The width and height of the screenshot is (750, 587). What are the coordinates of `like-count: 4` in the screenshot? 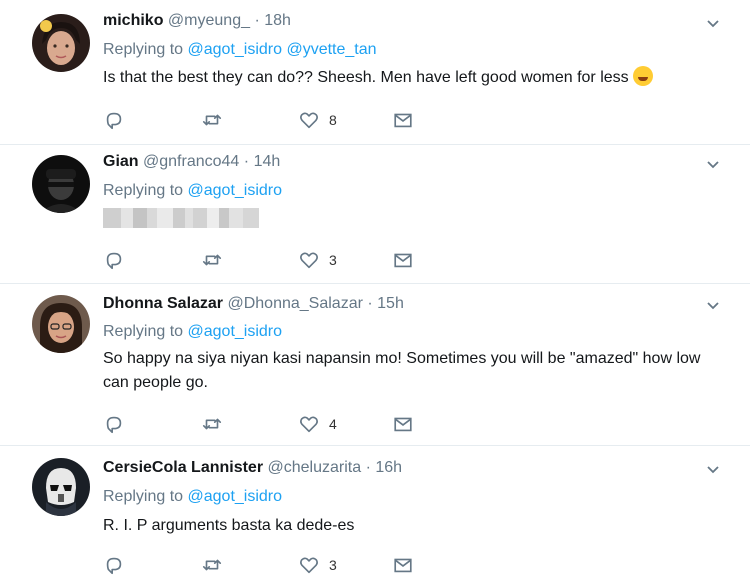 It's located at (333, 424).